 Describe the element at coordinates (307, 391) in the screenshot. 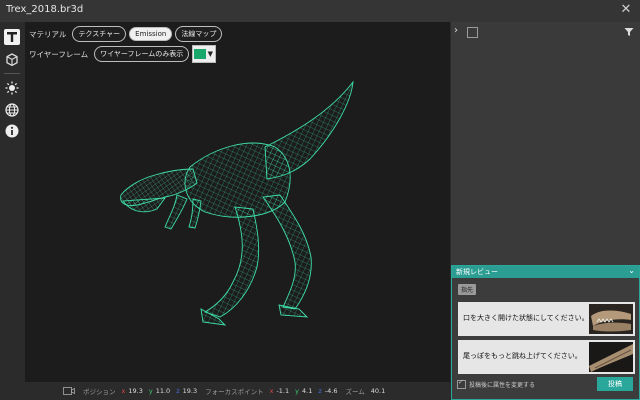

I see `focus-y: 4.1` at that location.